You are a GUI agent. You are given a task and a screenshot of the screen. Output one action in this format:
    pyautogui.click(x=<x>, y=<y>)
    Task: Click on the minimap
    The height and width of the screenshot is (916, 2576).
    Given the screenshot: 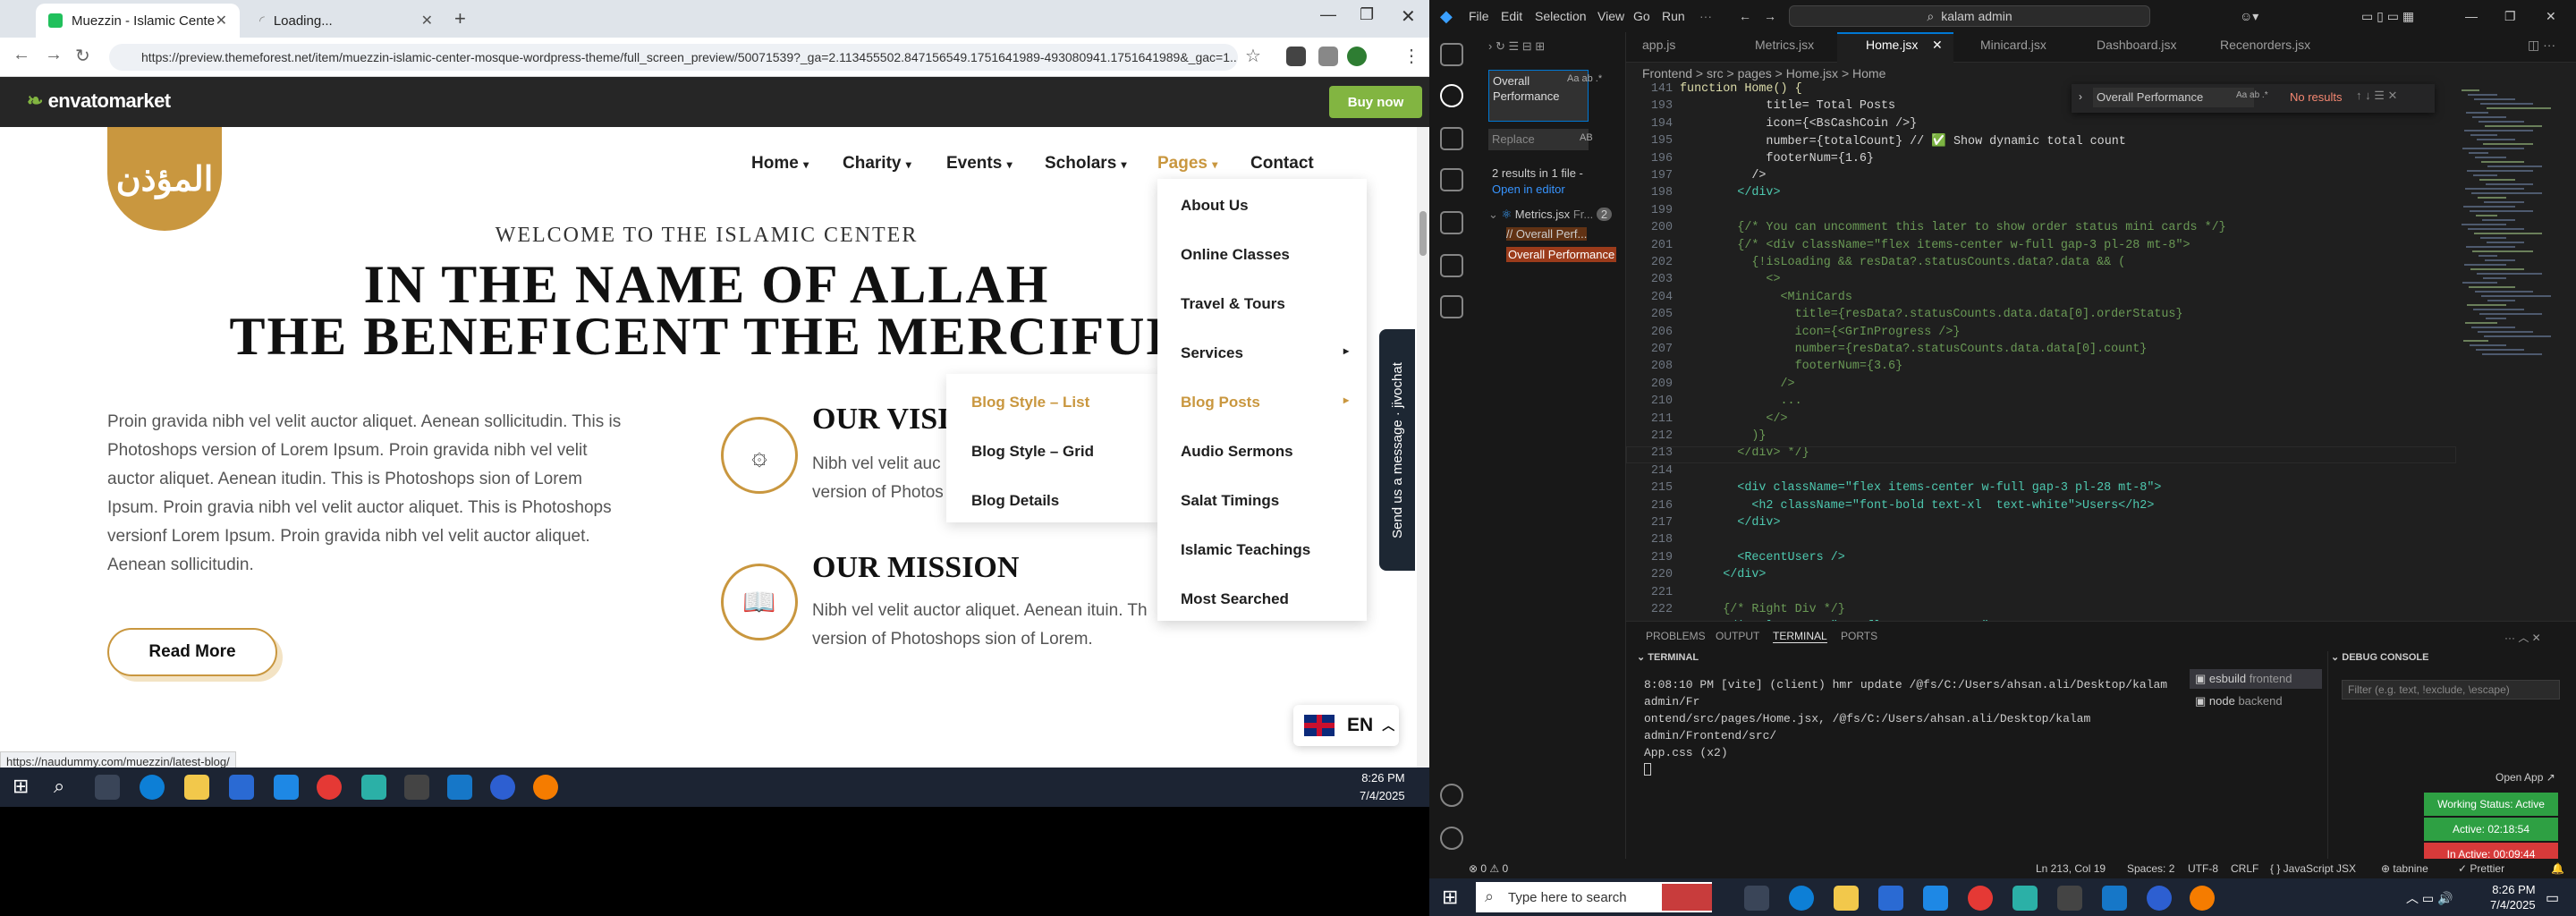 What is the action you would take?
    pyautogui.click(x=2505, y=350)
    